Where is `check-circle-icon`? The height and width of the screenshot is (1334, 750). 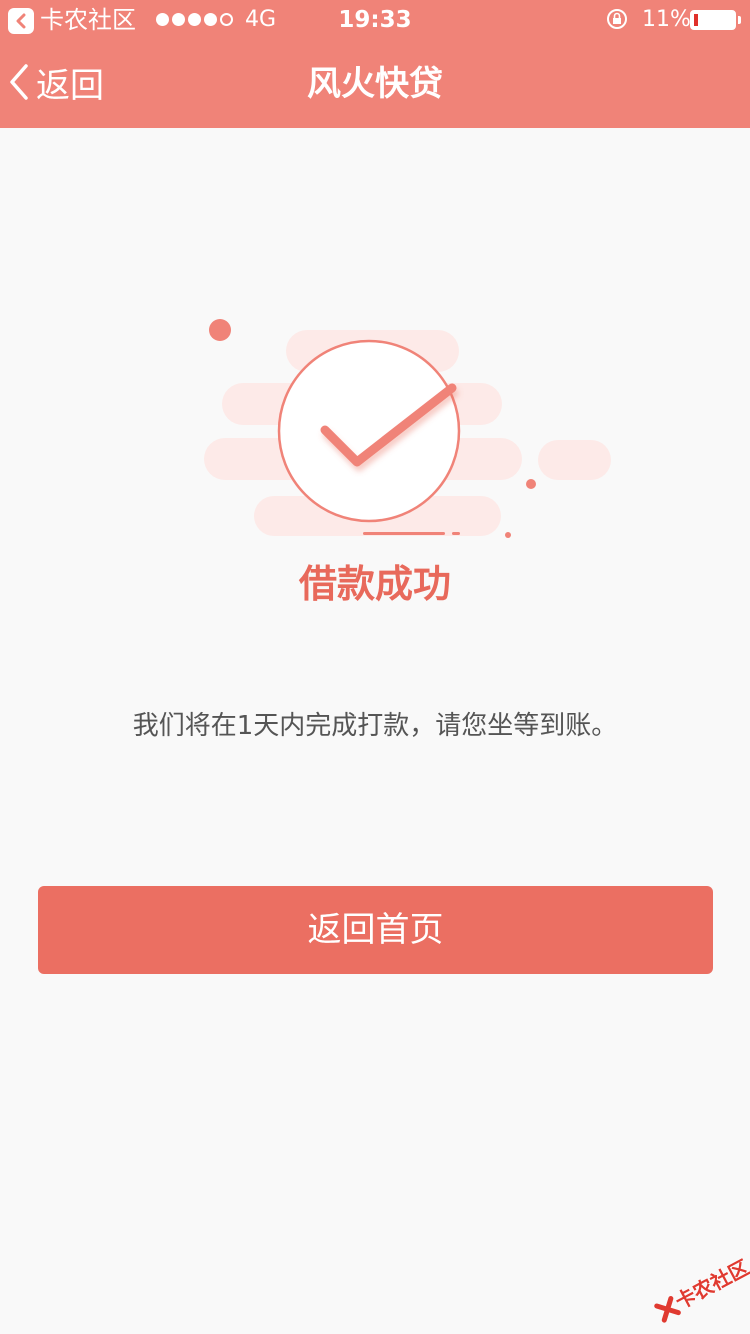
check-circle-icon is located at coordinates (369, 431).